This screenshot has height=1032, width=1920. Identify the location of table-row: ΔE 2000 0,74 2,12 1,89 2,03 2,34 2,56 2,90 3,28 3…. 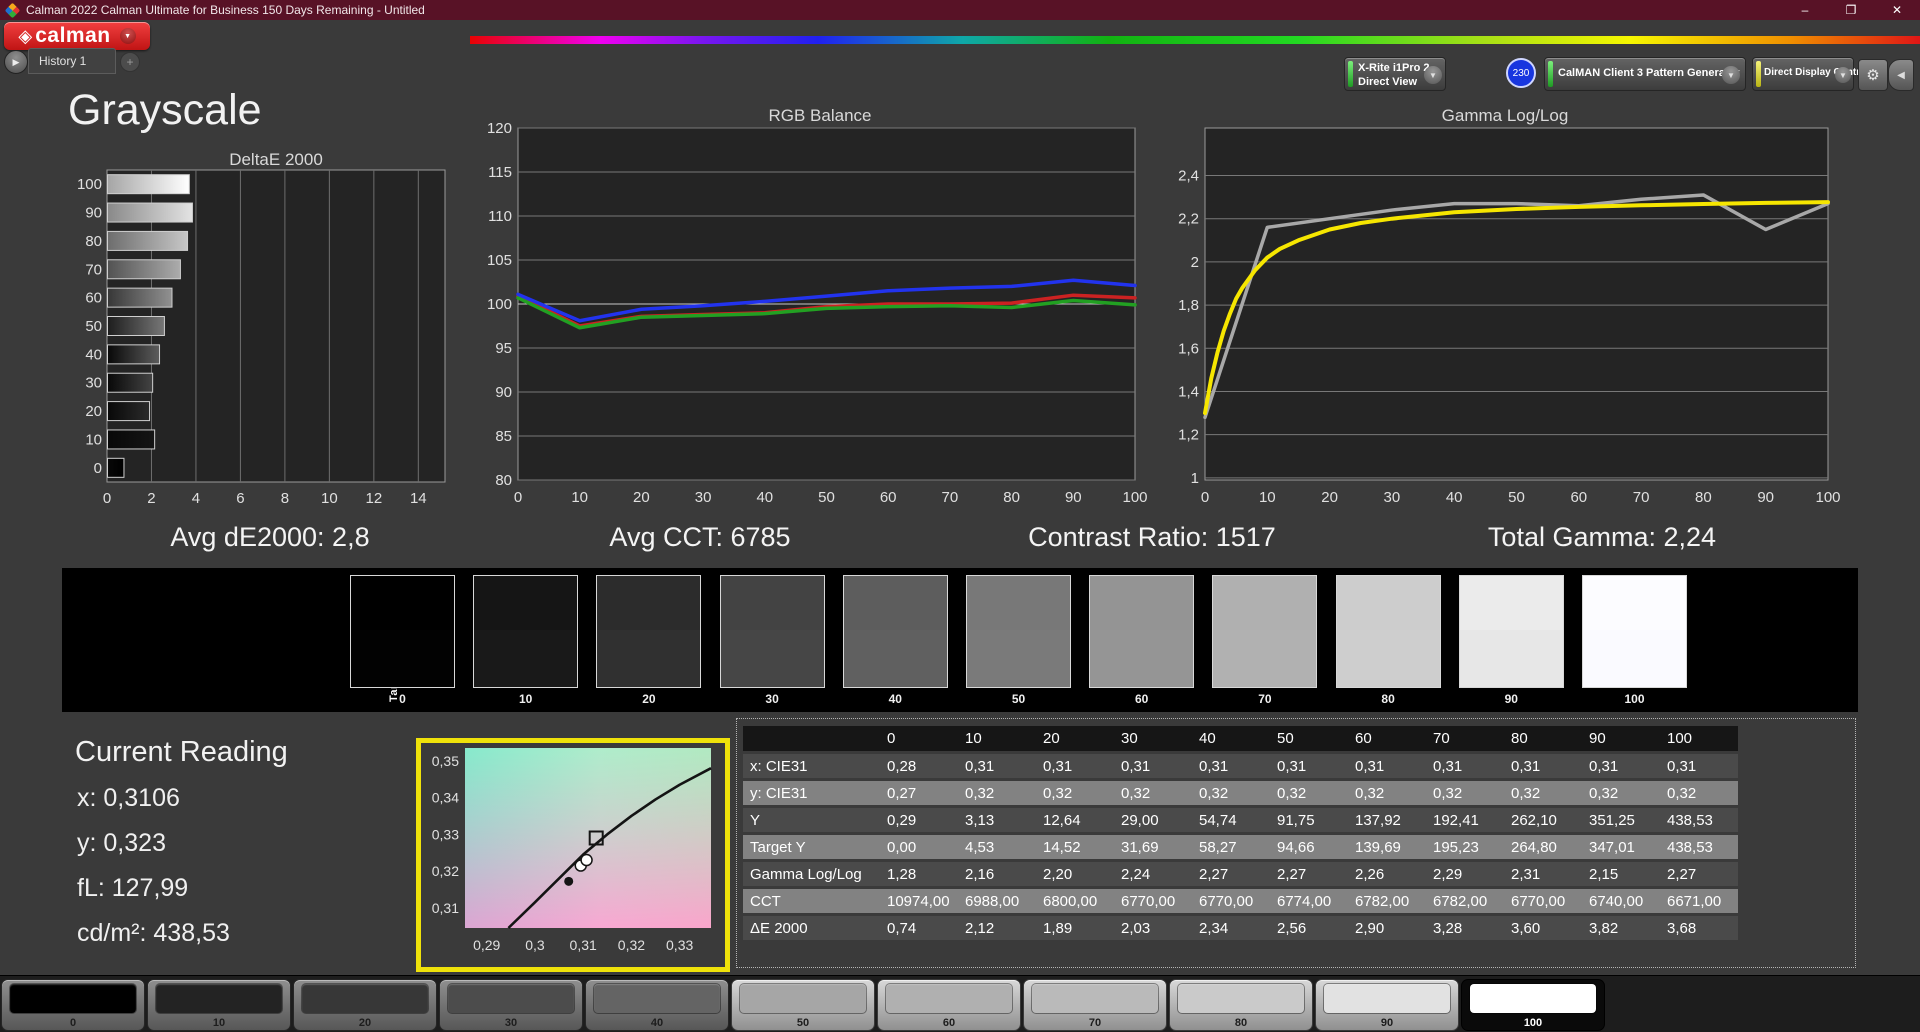
(1240, 928).